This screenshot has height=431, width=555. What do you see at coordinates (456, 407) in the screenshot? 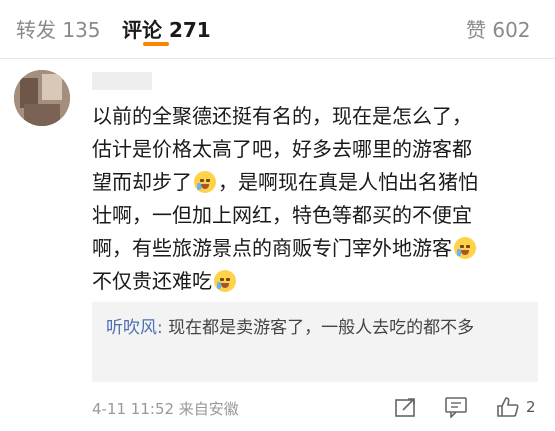
I see `comment-icon` at bounding box center [456, 407].